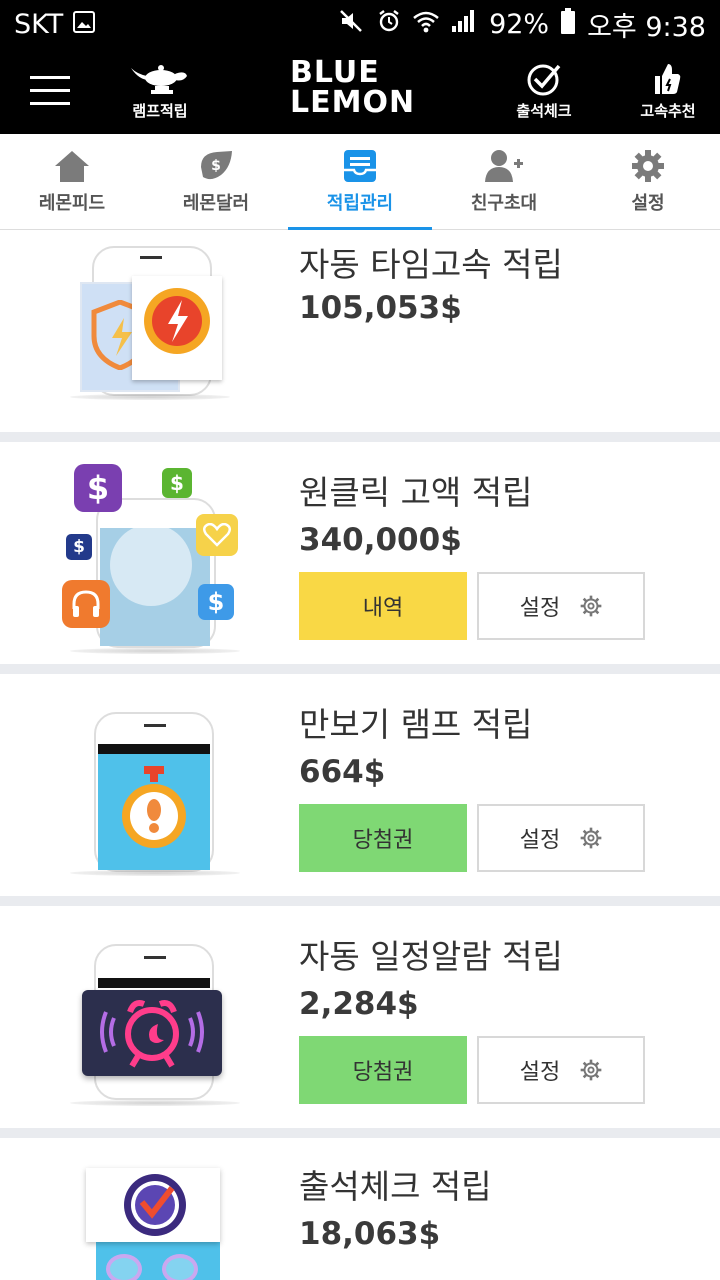  Describe the element at coordinates (464, 24) in the screenshot. I see `signal-icon` at that location.